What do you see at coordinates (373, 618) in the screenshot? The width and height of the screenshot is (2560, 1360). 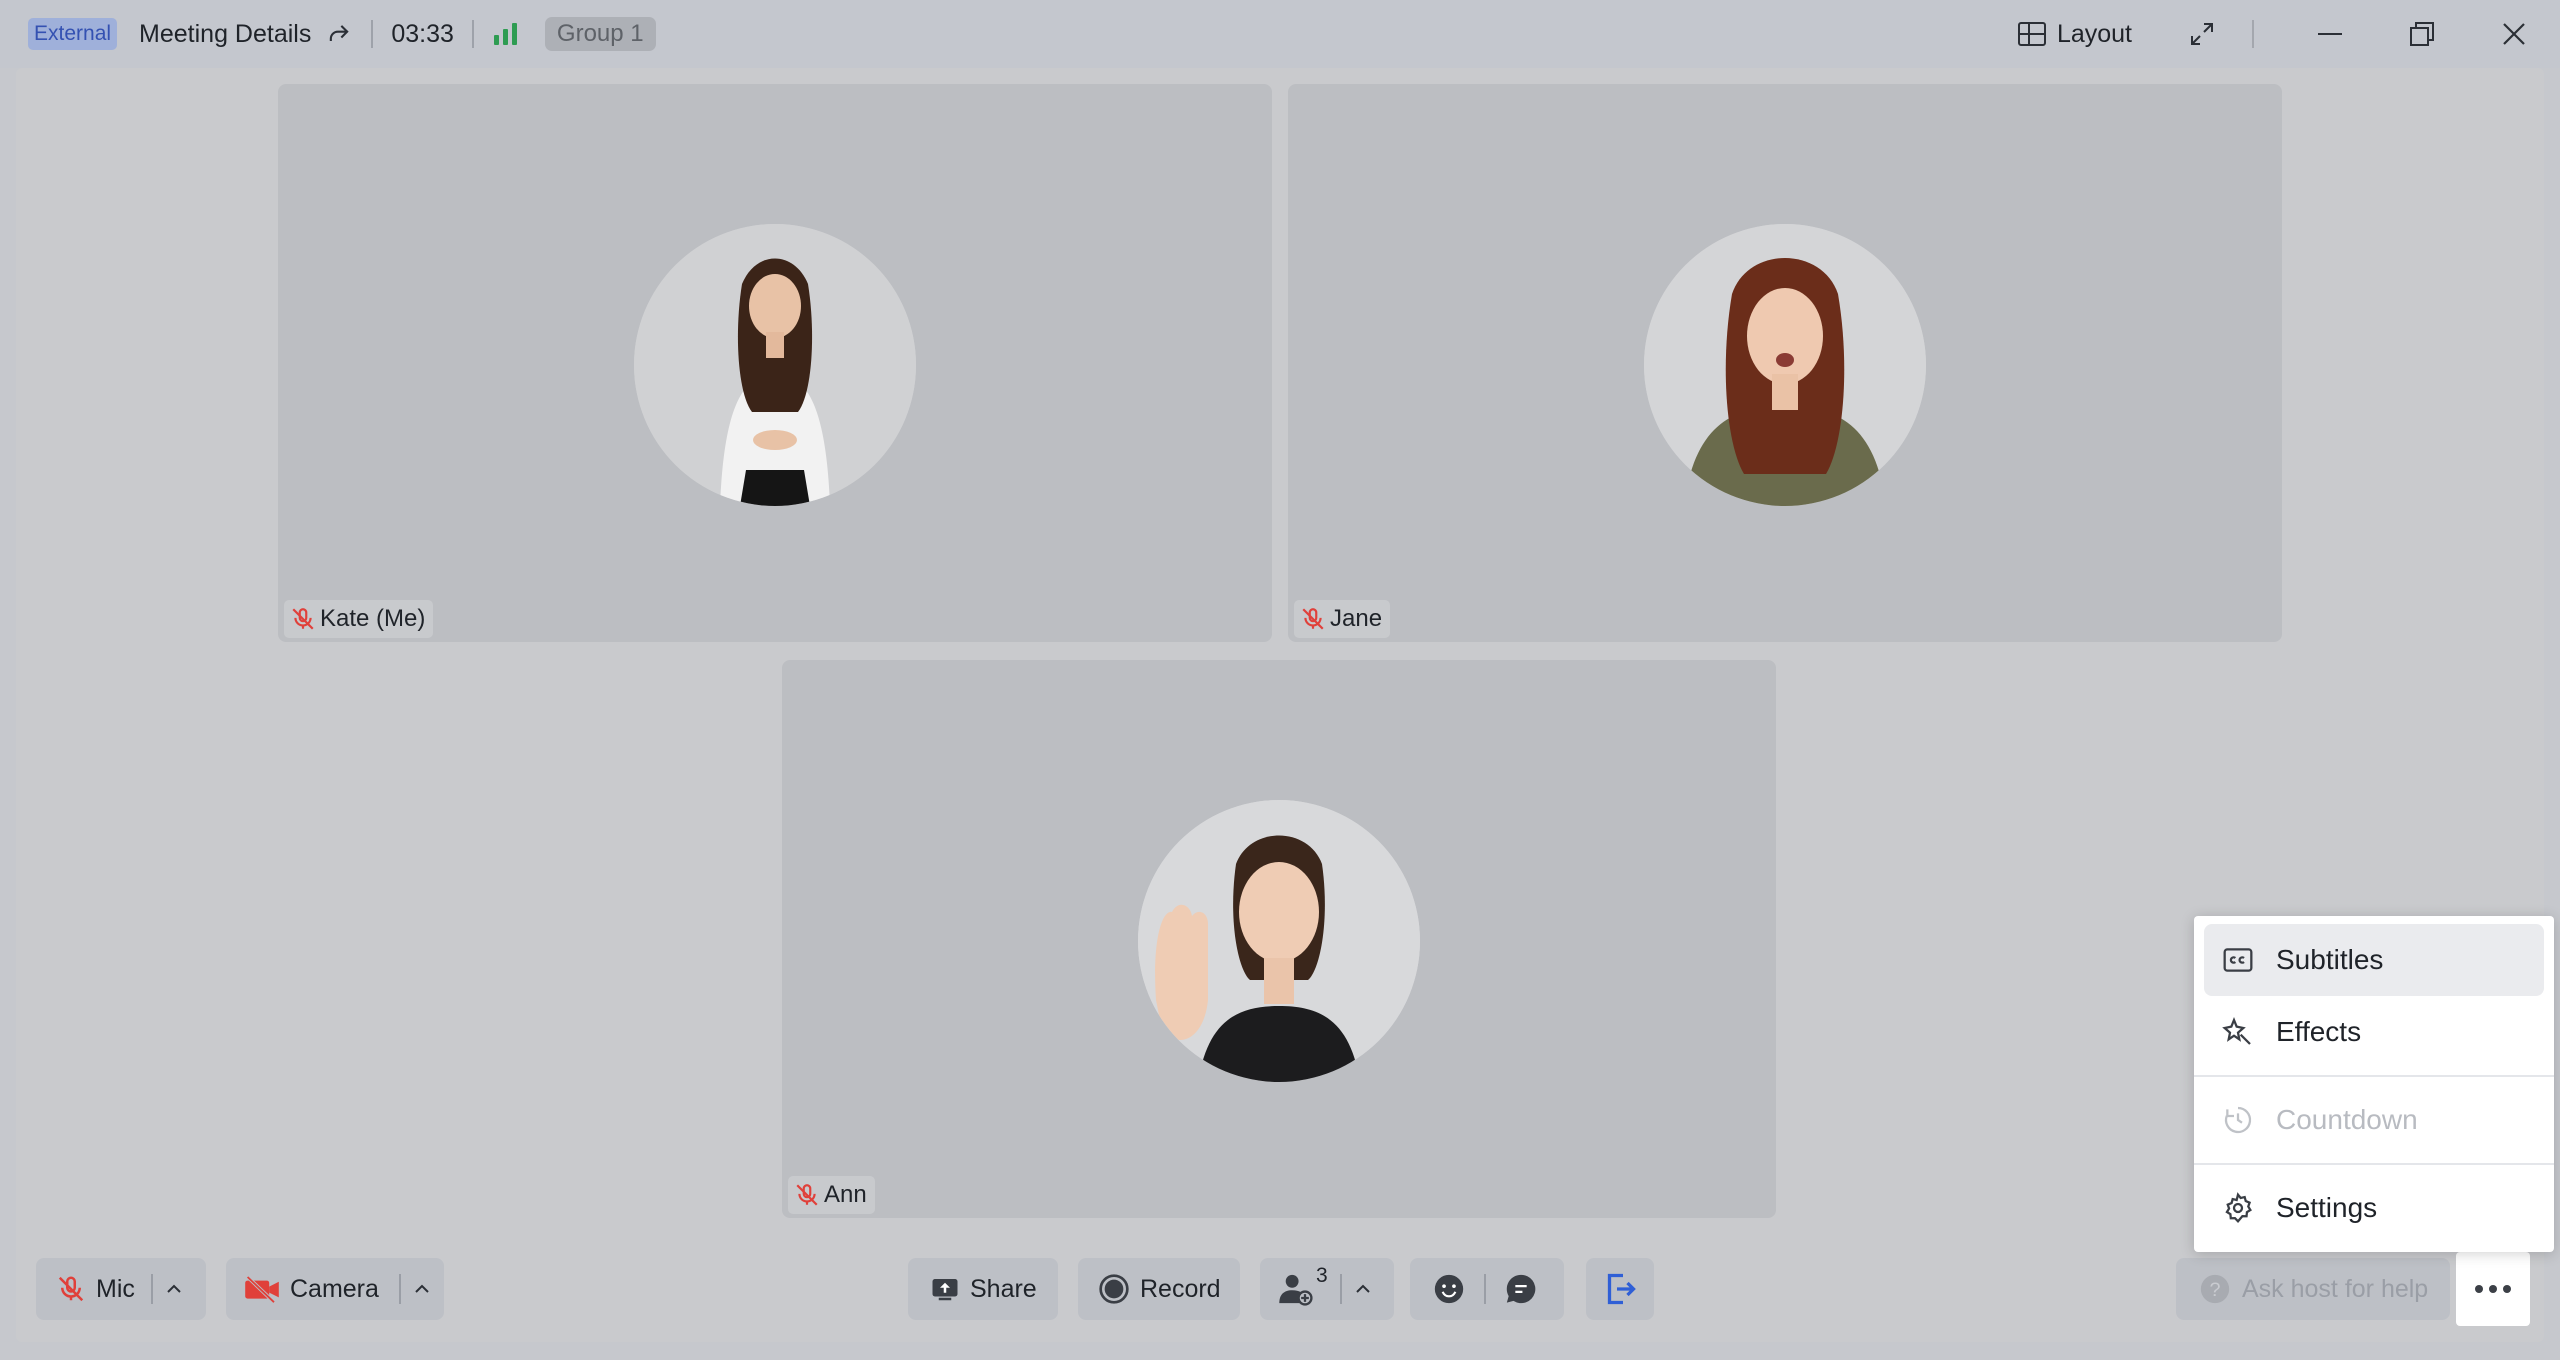 I see `participant-name: Kate (Me)` at bounding box center [373, 618].